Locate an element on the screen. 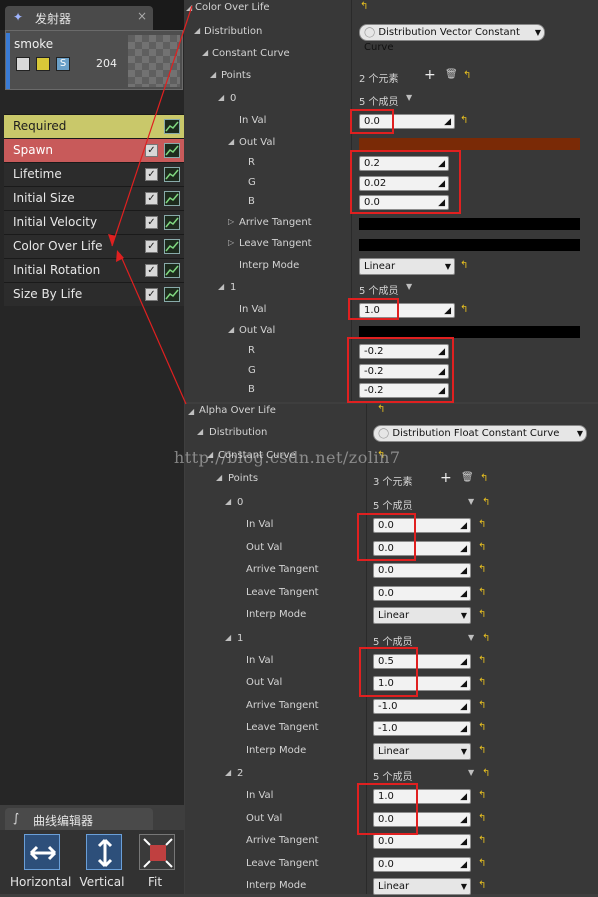 The width and height of the screenshot is (598, 897). annotation-arrow-head is located at coordinates (112, 240).